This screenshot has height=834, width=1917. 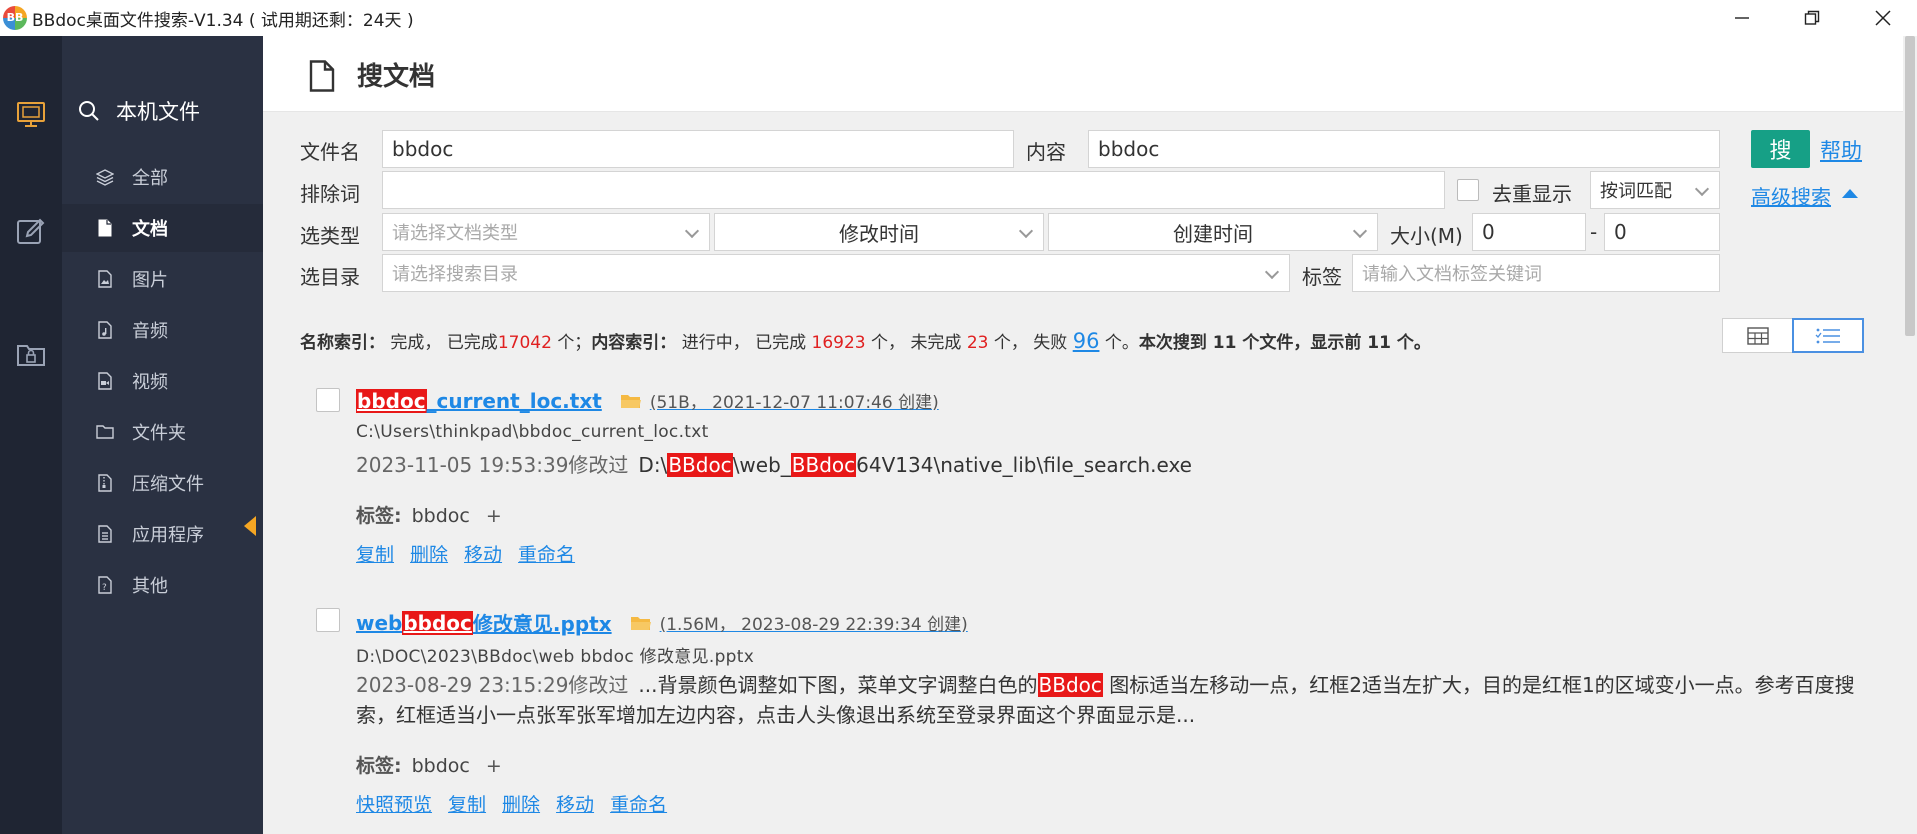 I want to click on app-icon, so click(x=105, y=534).